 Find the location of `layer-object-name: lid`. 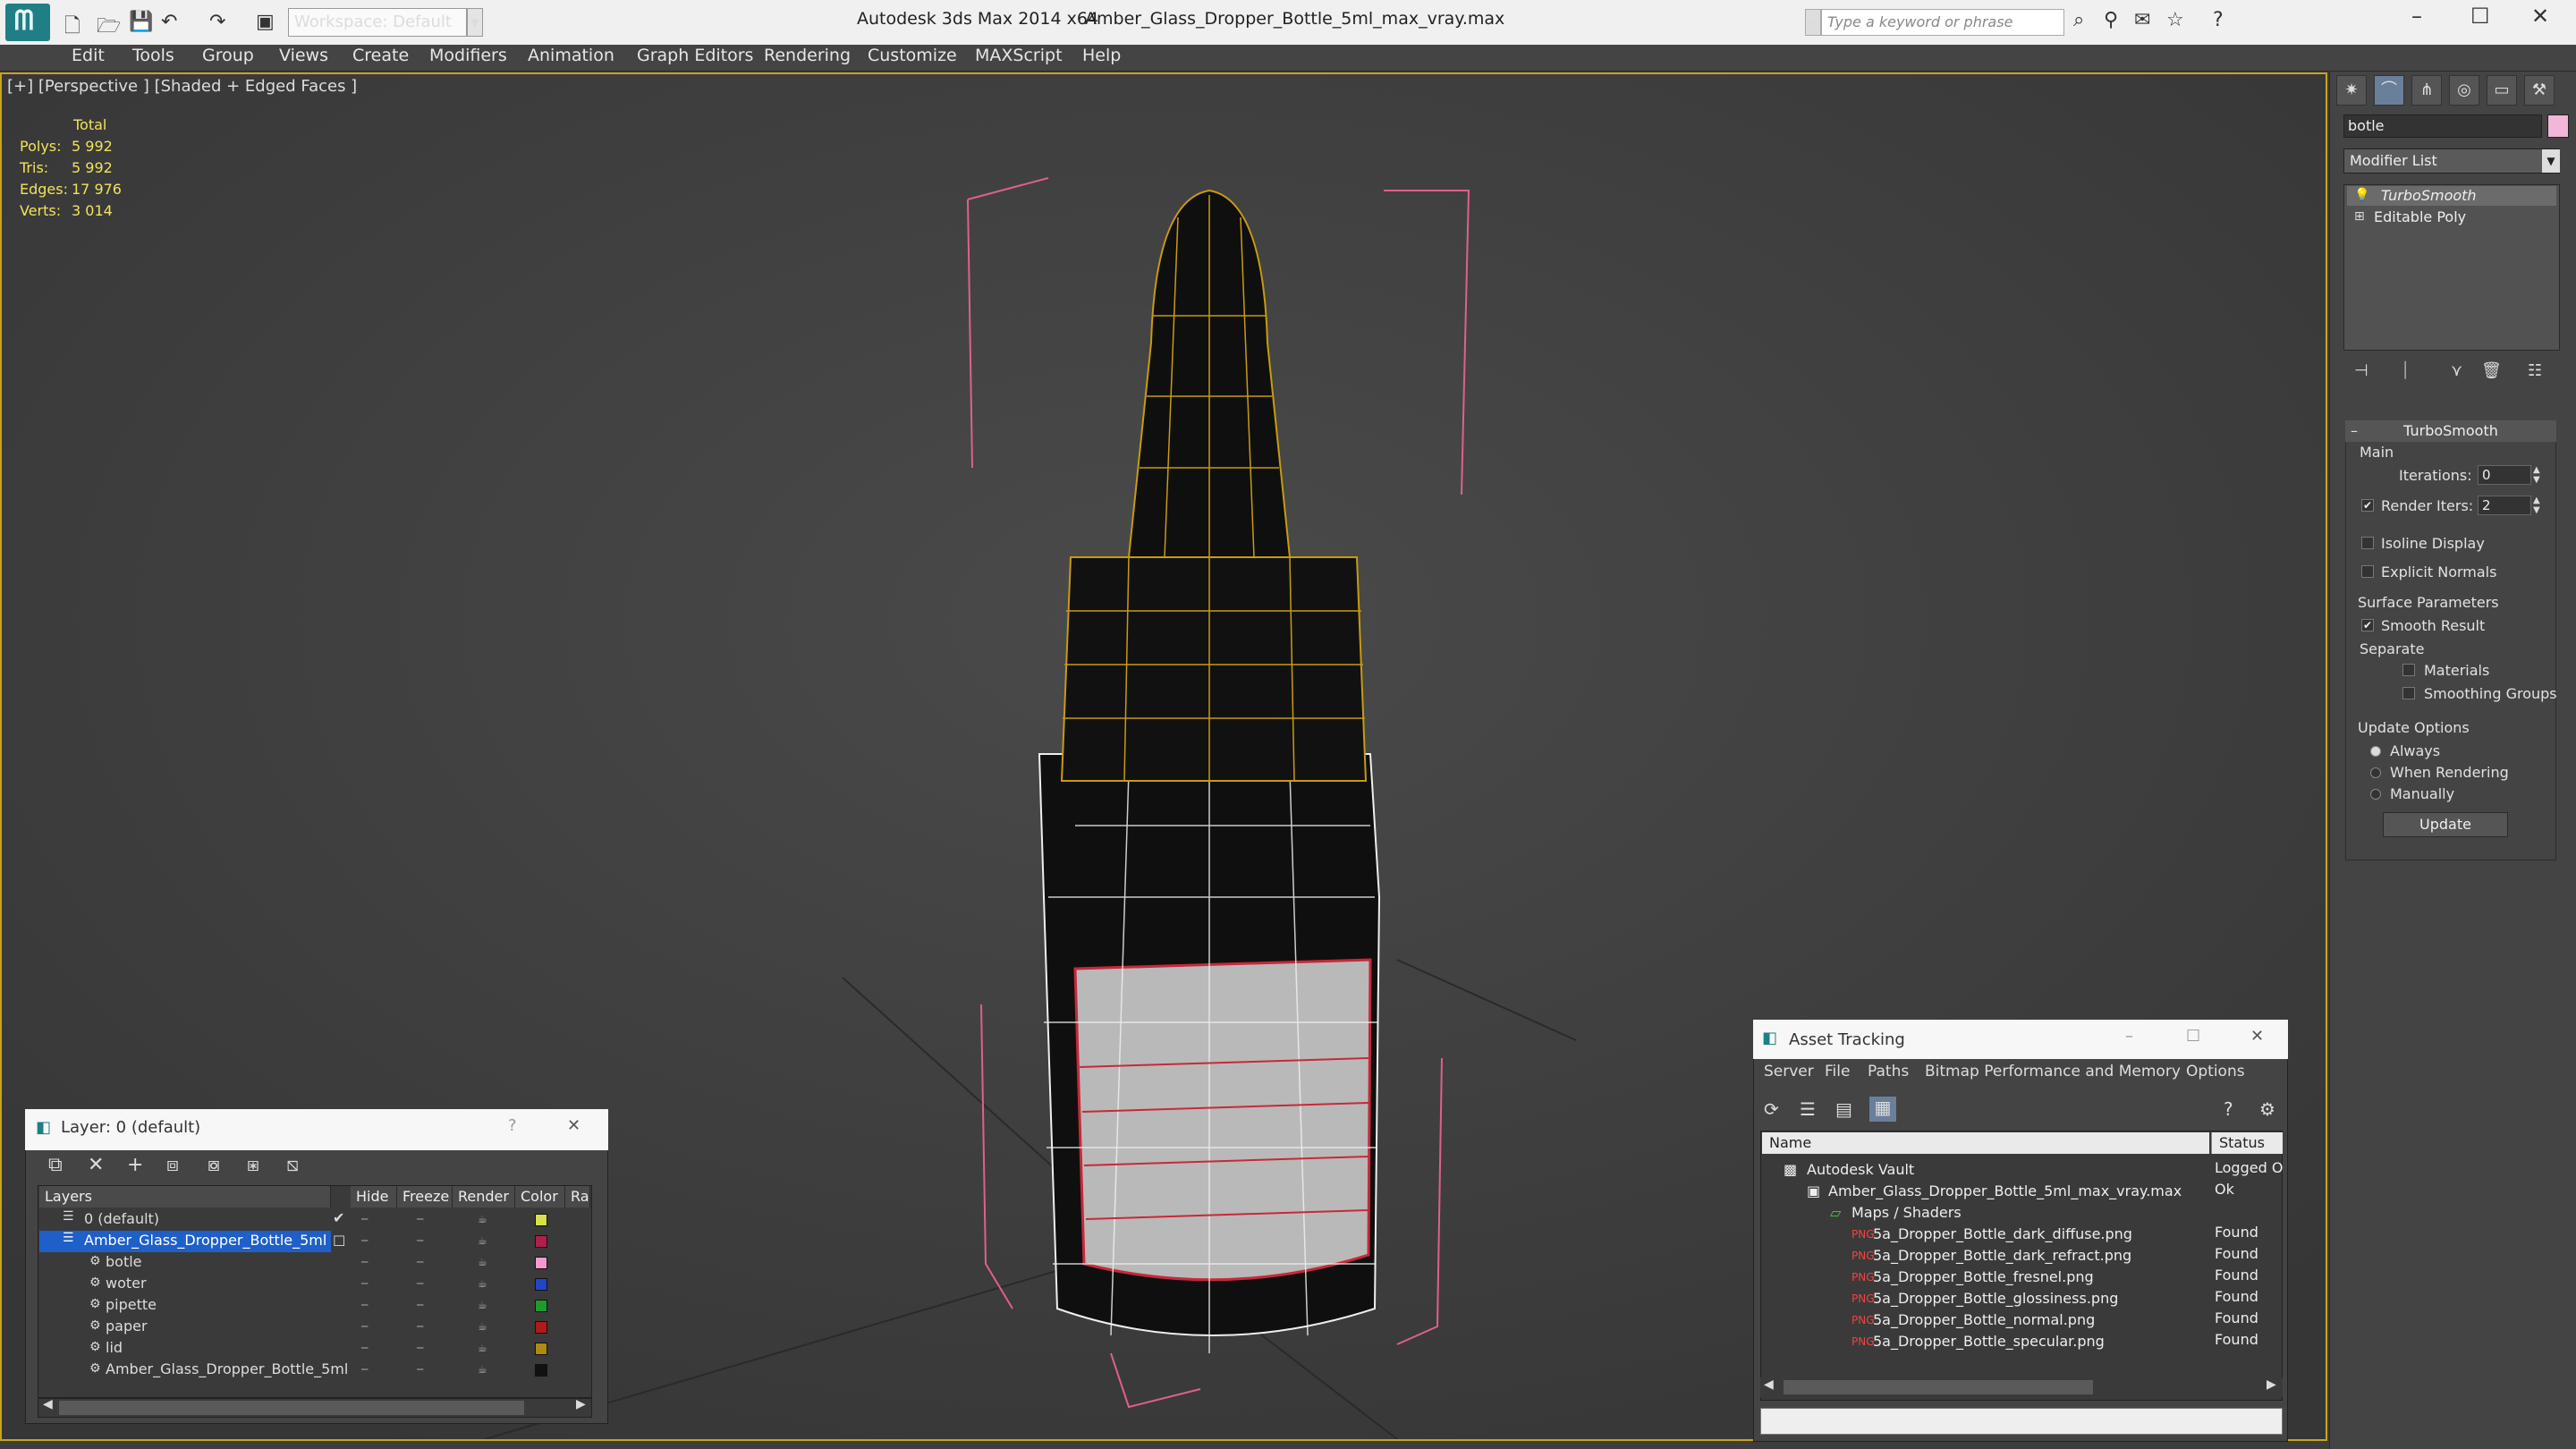

layer-object-name: lid is located at coordinates (114, 1347).